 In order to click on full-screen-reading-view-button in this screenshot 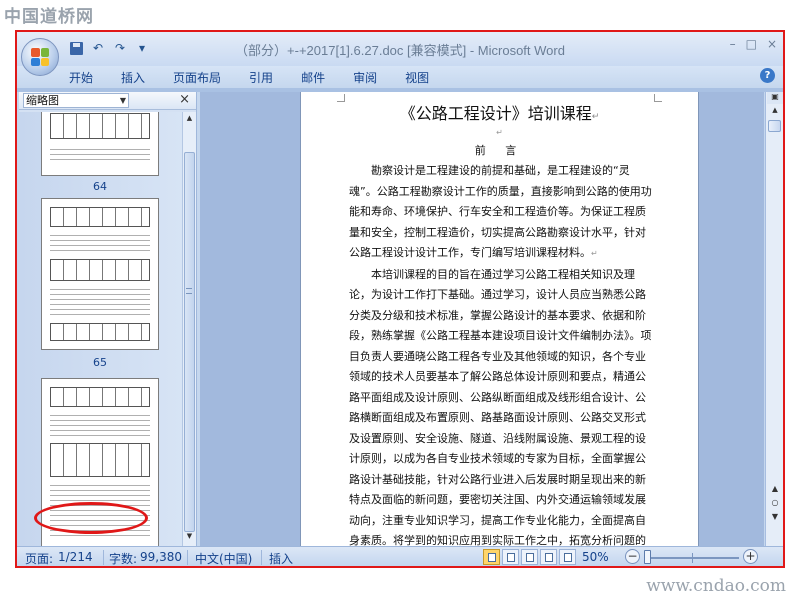, I will do `click(510, 557)`.